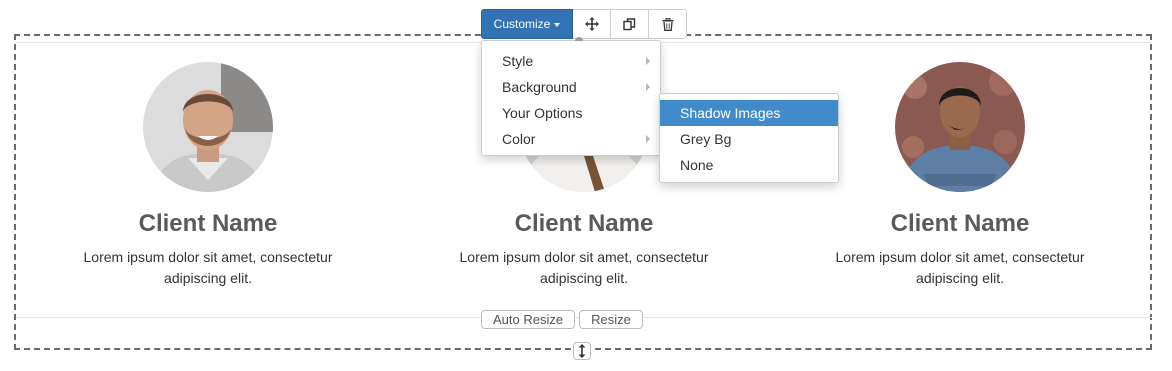 This screenshot has height=371, width=1172. Describe the element at coordinates (749, 165) in the screenshot. I see `submenu-item-none: None` at that location.